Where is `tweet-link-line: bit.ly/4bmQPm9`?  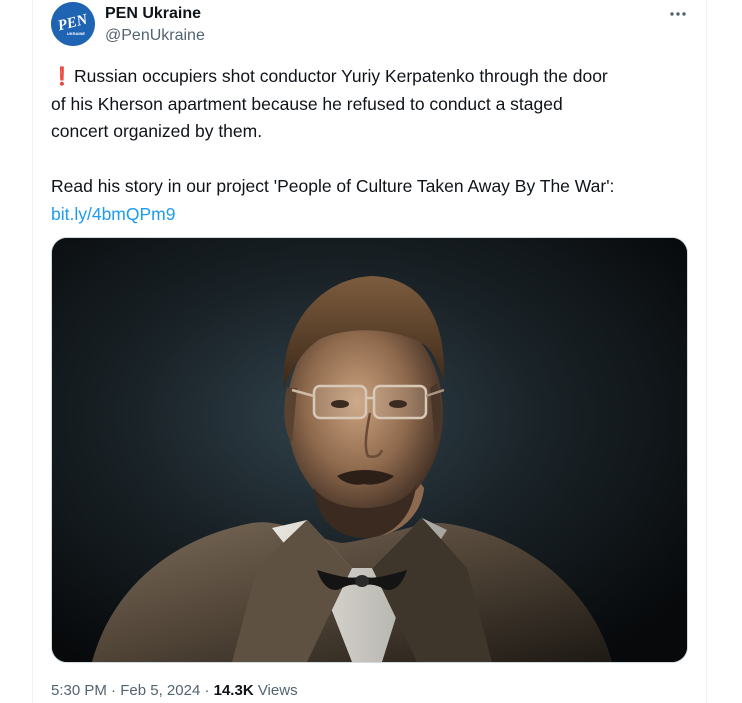
tweet-link-line: bit.ly/4bmQPm9 is located at coordinates (376, 215).